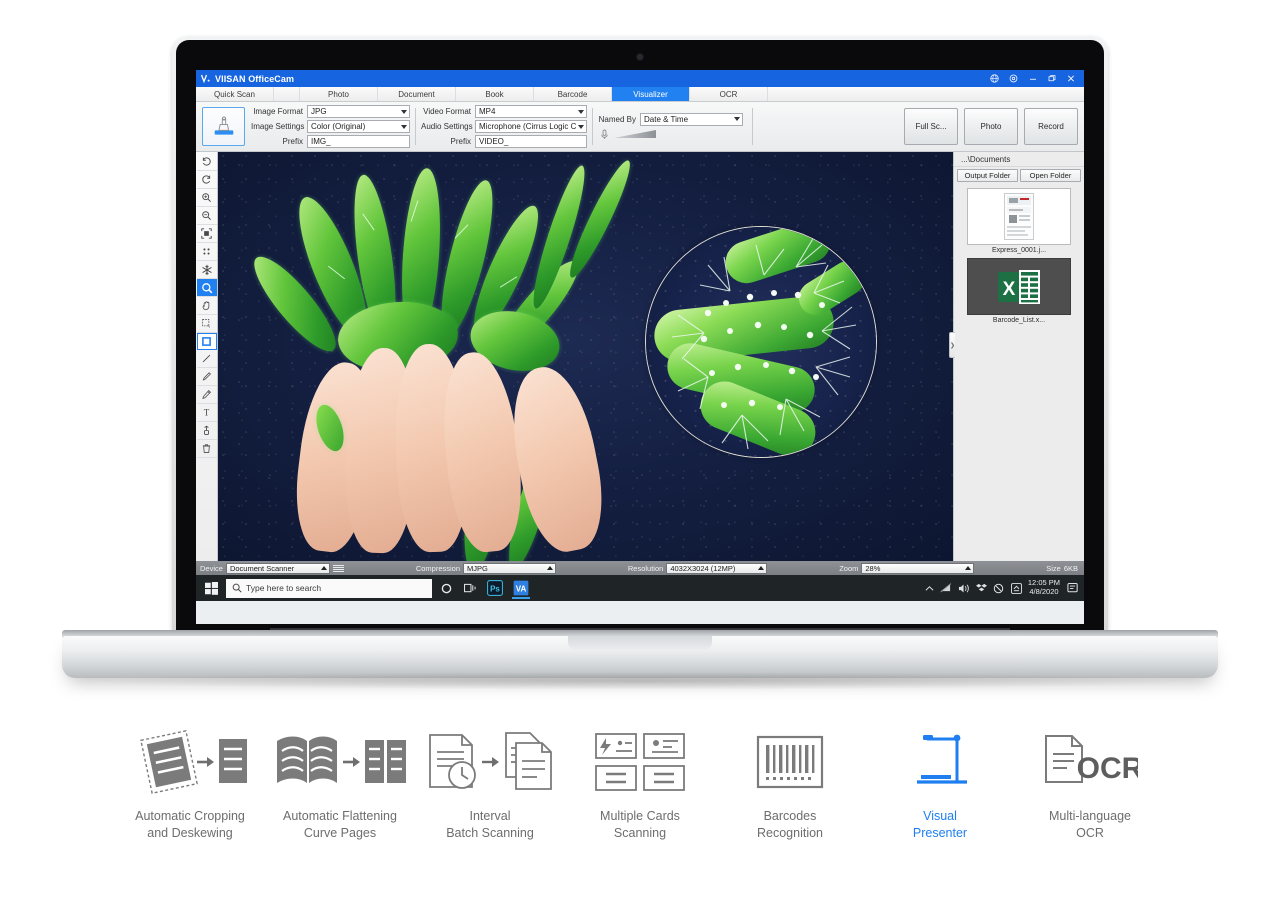  Describe the element at coordinates (1050, 175) in the screenshot. I see `open-folder-button: Open Folder` at that location.